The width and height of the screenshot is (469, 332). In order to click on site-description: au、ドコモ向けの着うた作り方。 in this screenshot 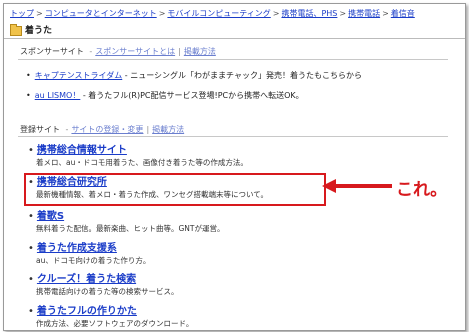, I will do `click(93, 260)`.